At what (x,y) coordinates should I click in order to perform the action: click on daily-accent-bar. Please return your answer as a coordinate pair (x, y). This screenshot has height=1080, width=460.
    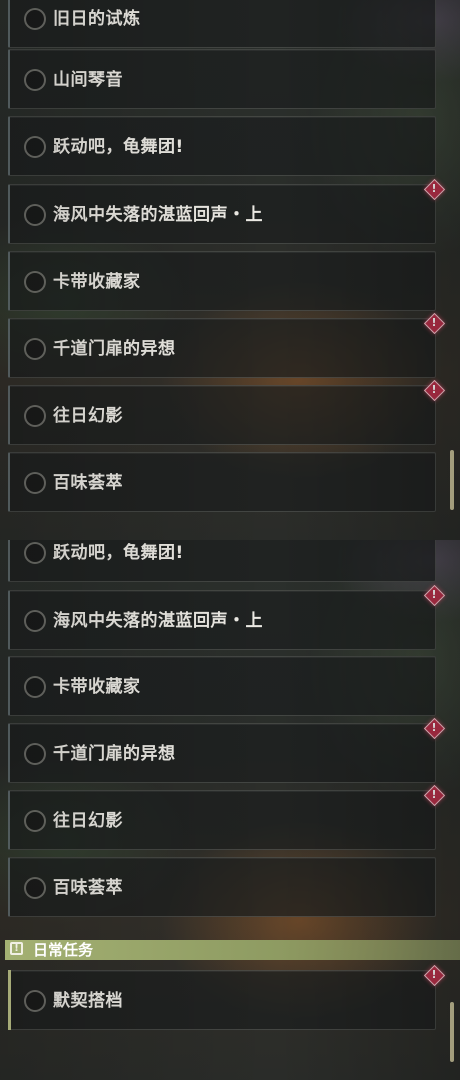
    Looking at the image, I should click on (9, 1000).